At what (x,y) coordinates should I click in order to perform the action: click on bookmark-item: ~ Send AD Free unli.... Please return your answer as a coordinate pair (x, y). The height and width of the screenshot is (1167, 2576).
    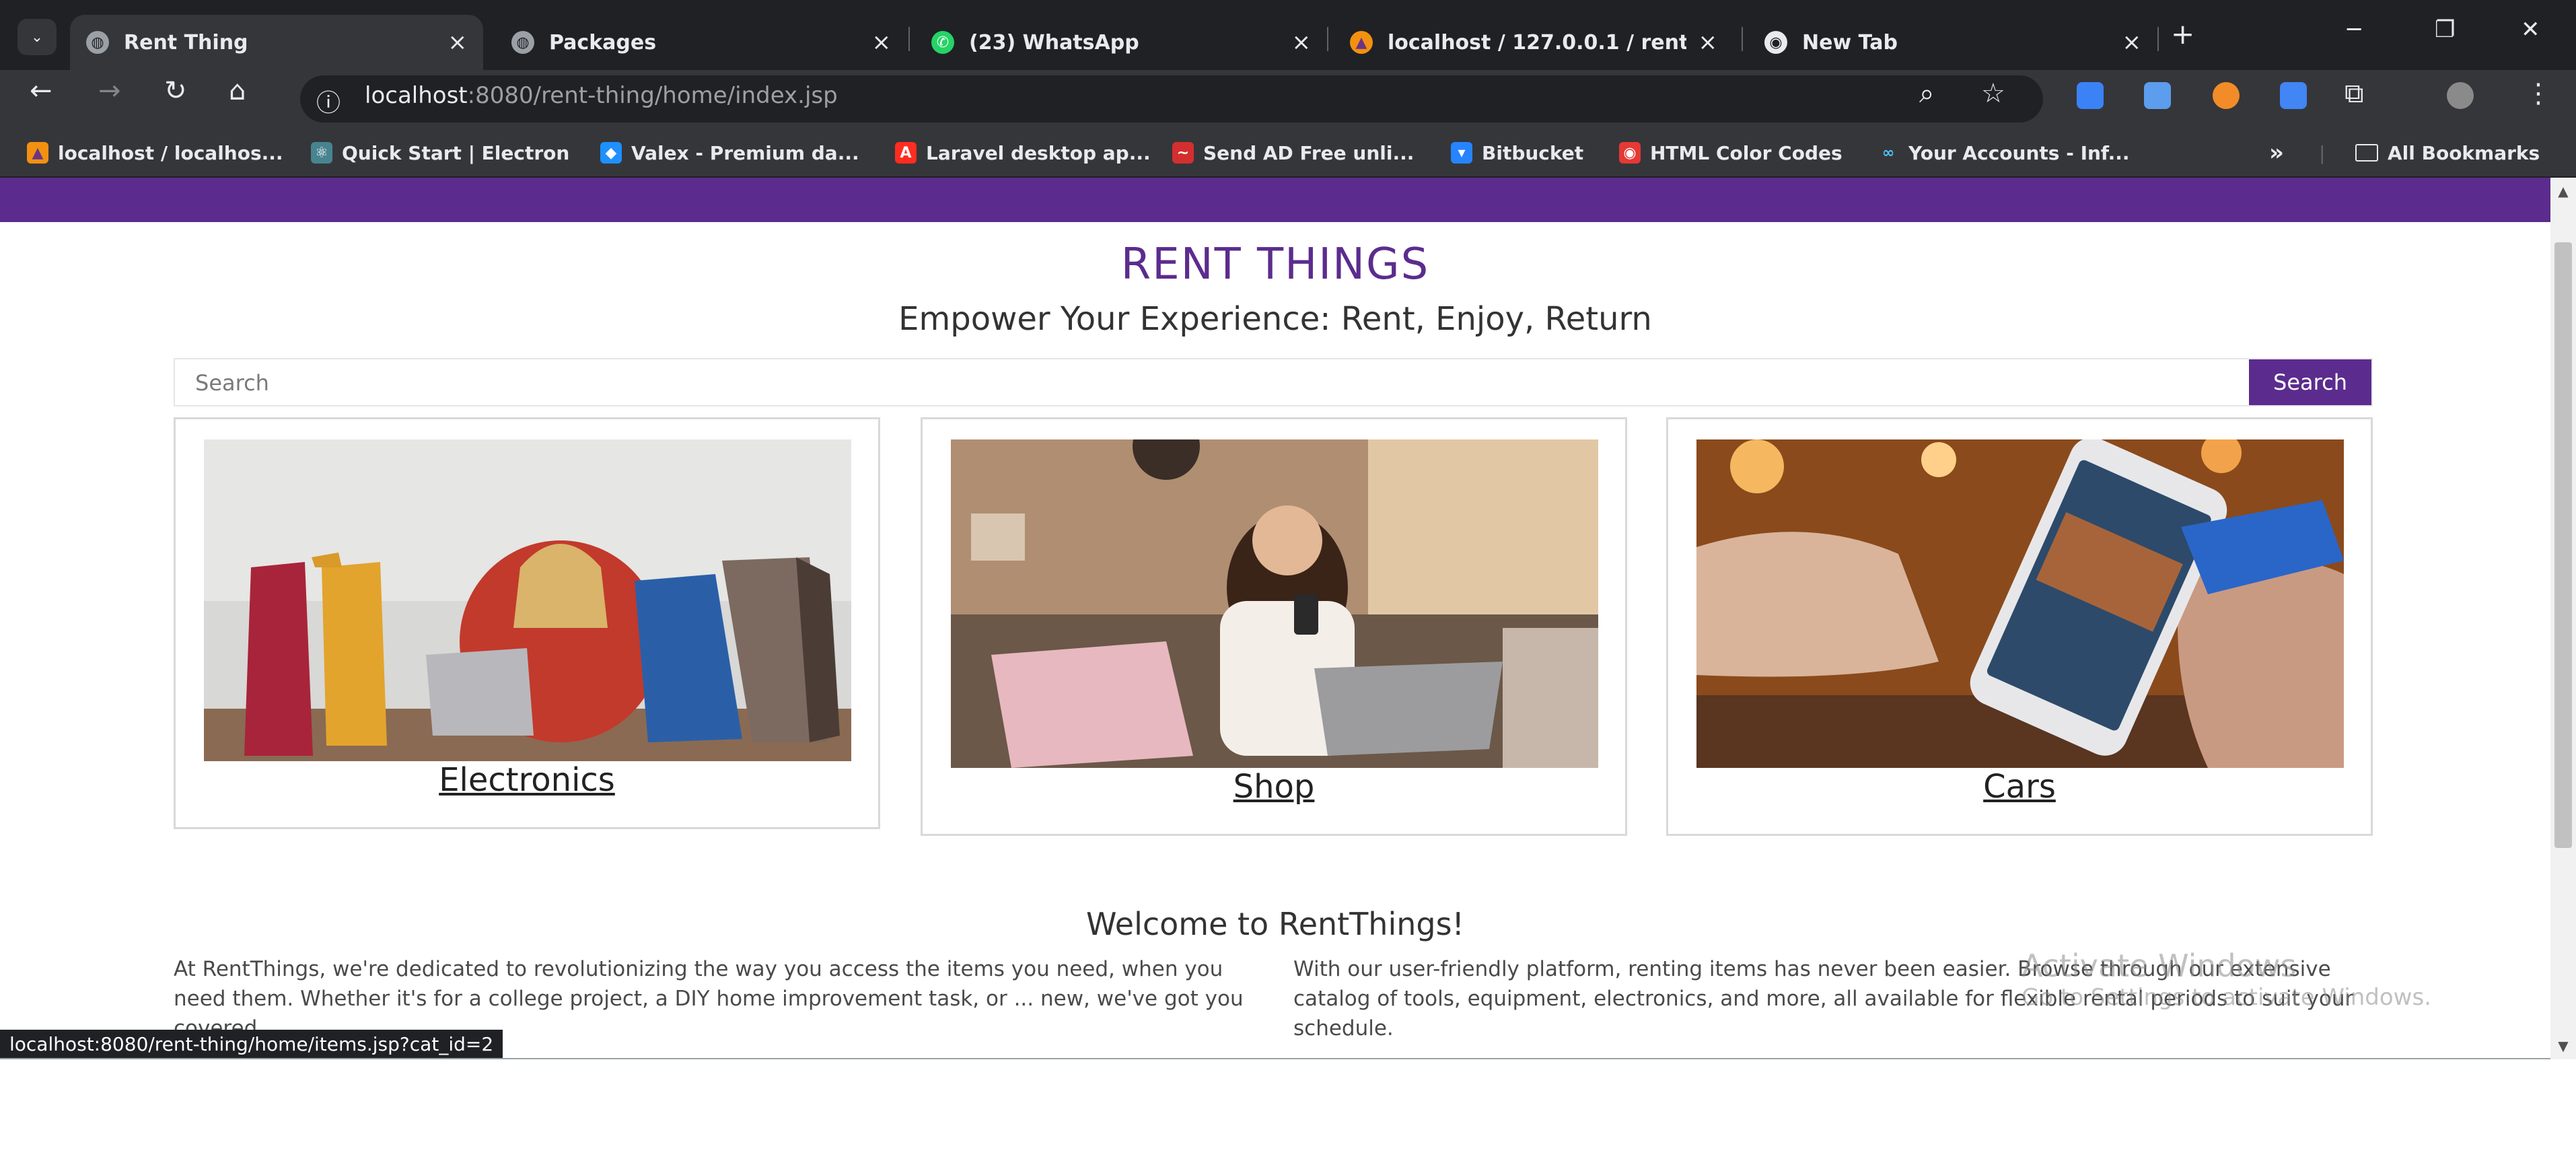
    Looking at the image, I should click on (1293, 152).